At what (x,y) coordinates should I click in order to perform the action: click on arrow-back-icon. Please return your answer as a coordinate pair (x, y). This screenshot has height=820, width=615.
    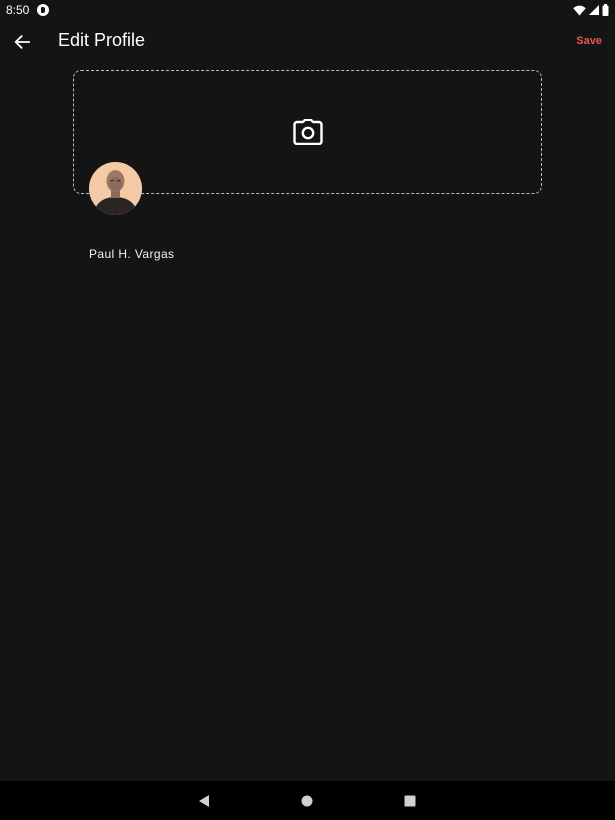
    Looking at the image, I should click on (22, 42).